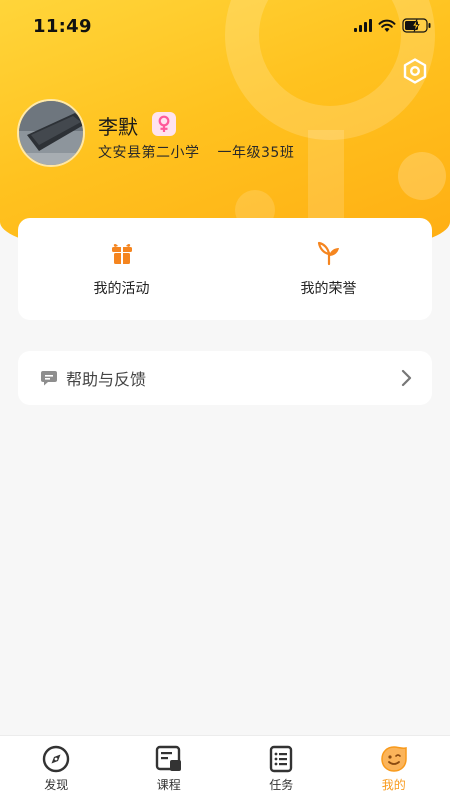  I want to click on wifi-icon, so click(387, 25).